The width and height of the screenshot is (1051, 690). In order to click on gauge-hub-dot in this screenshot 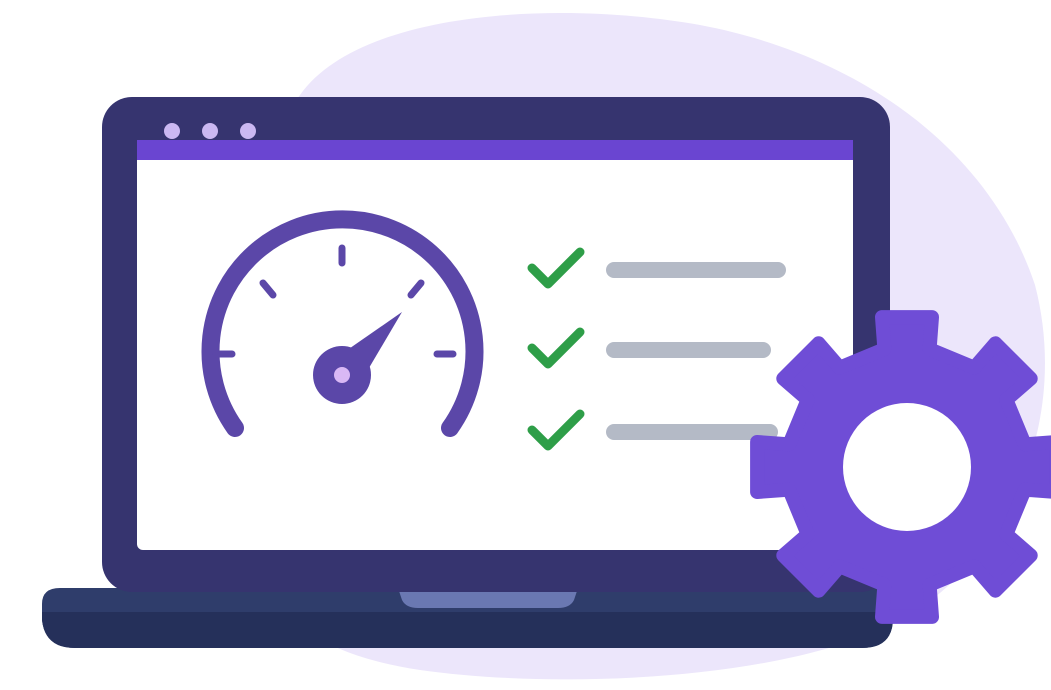, I will do `click(342, 375)`.